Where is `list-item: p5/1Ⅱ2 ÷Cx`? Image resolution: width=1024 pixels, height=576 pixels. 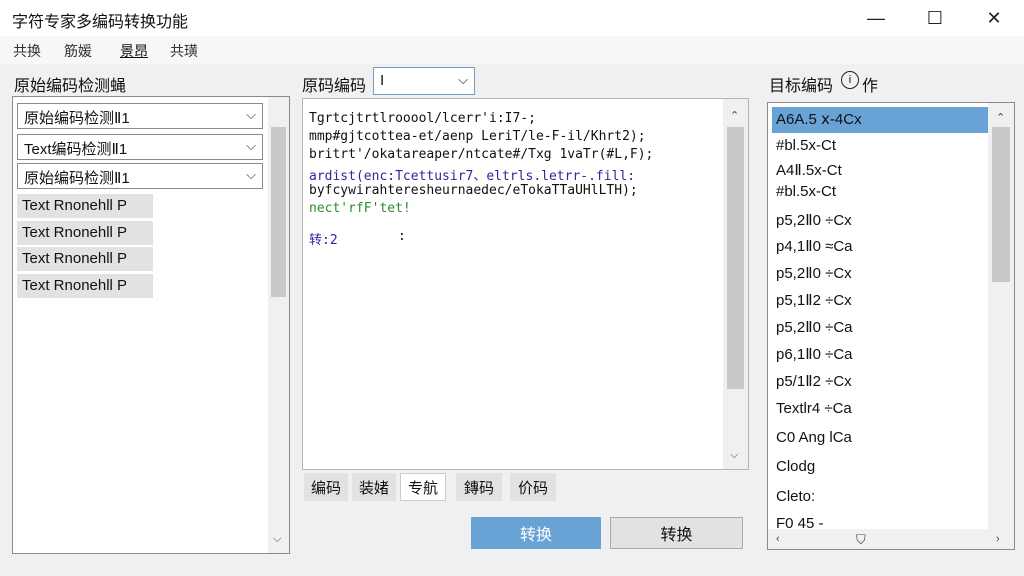 list-item: p5/1Ⅱ2 ÷Cx is located at coordinates (880, 382).